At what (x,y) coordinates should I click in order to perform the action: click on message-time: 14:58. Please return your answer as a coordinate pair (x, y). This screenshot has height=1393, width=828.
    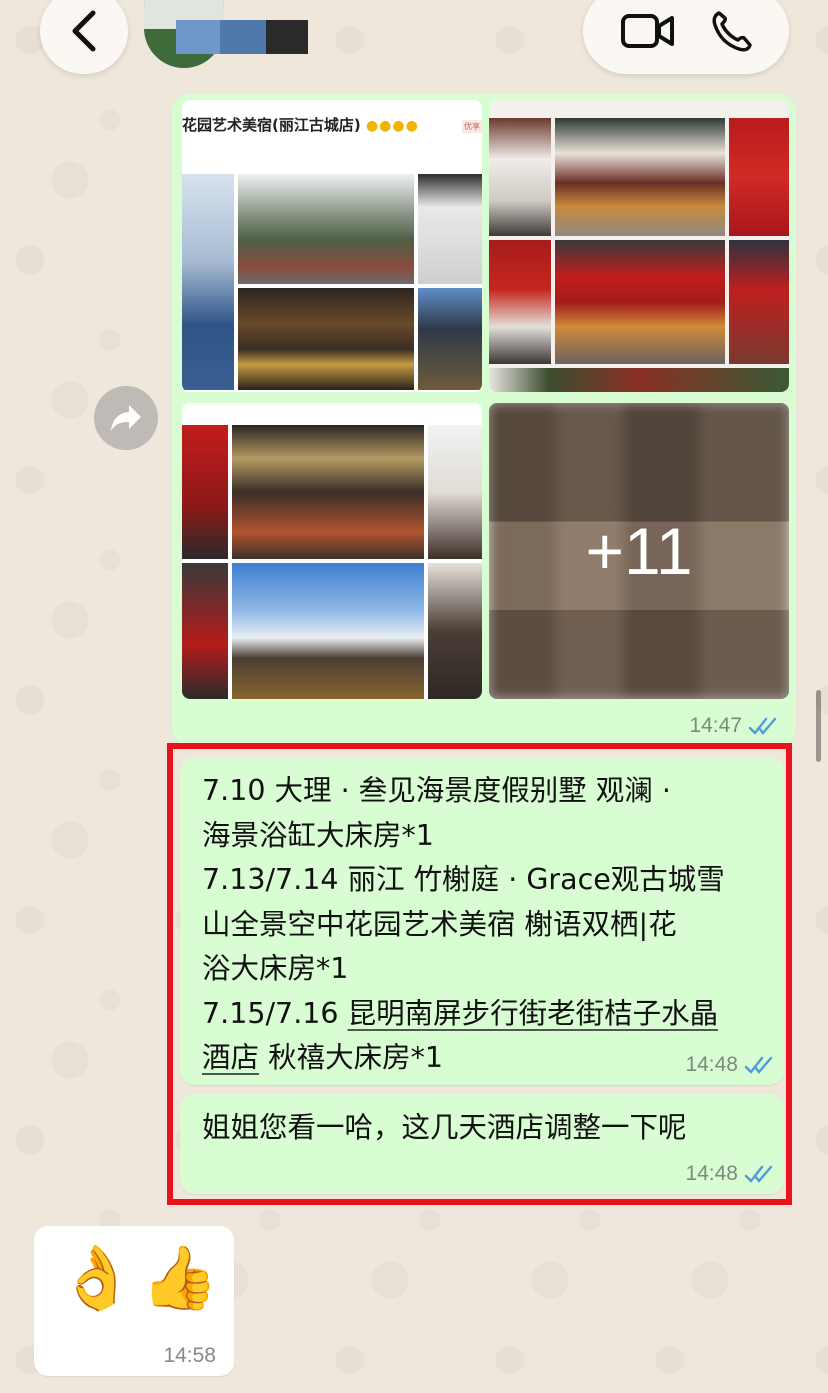
    Looking at the image, I should click on (189, 1355).